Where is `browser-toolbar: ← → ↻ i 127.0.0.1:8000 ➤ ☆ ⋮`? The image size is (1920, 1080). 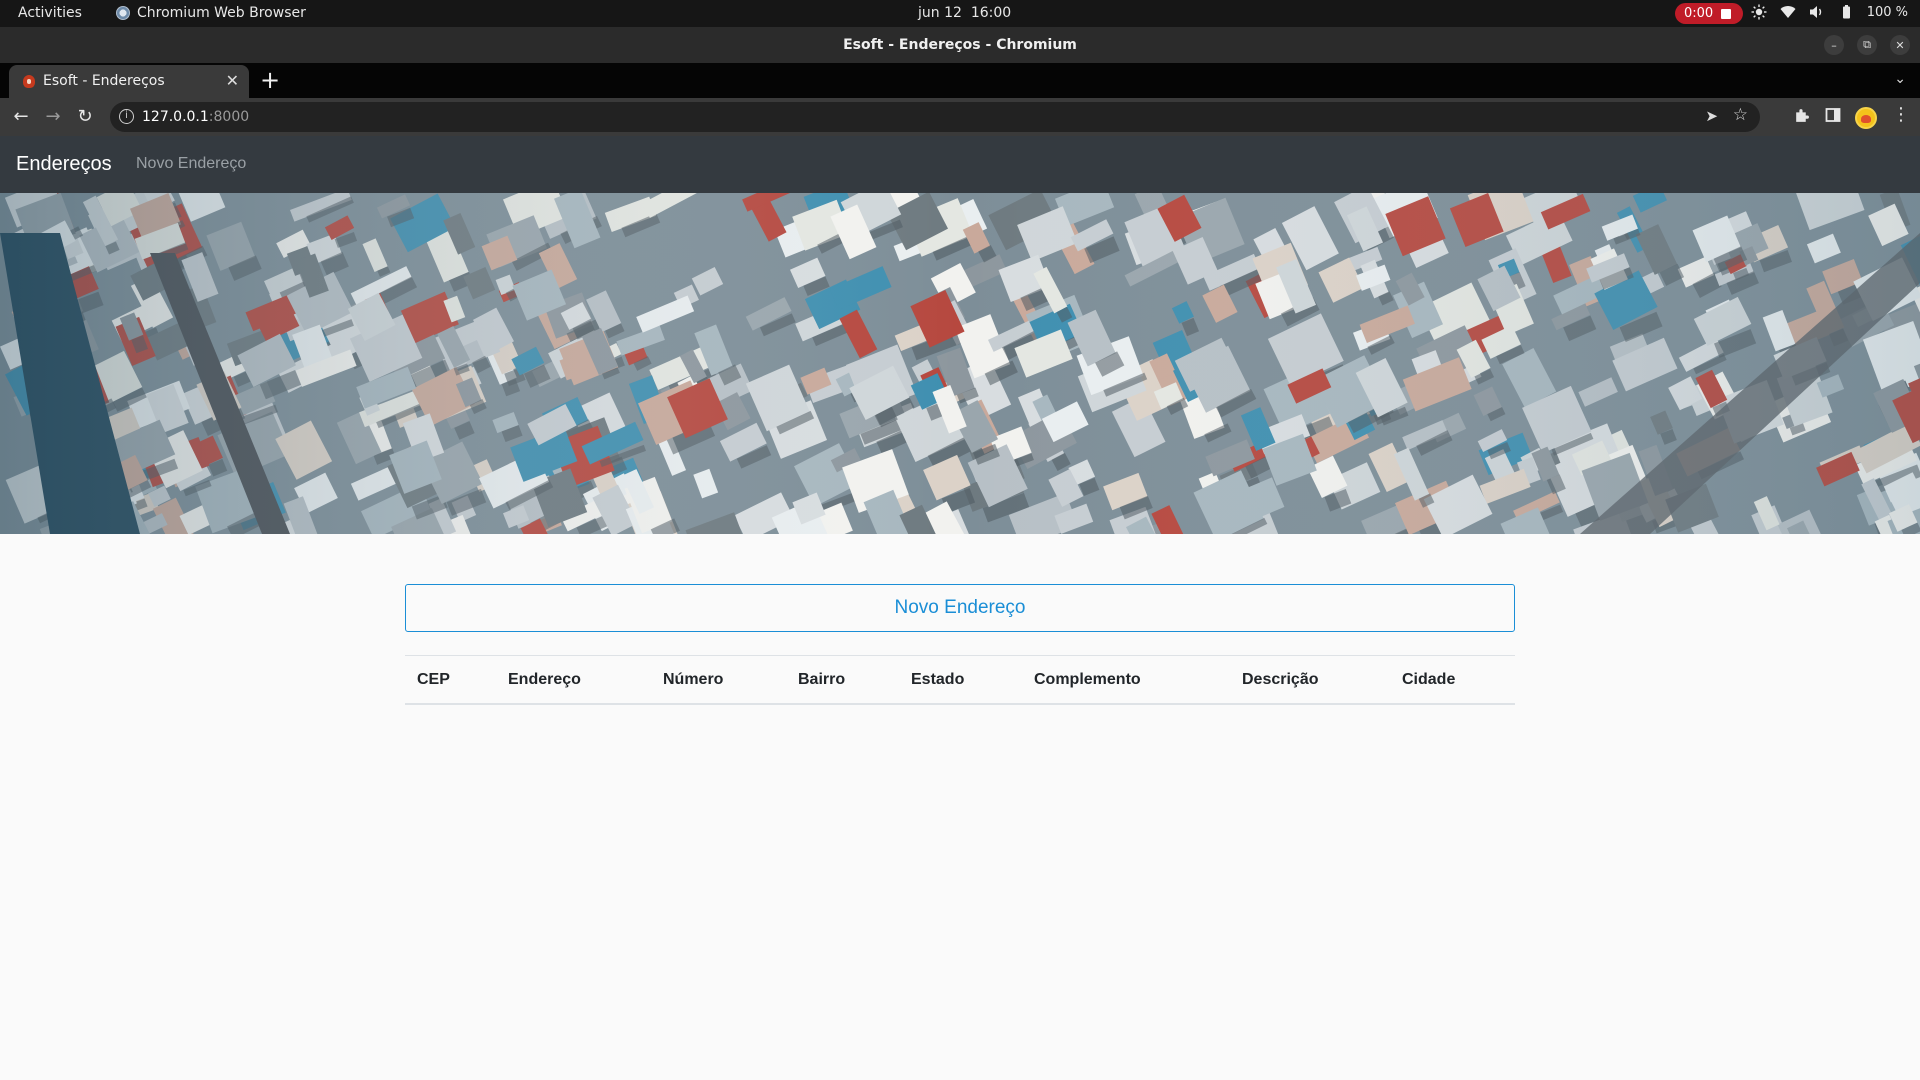
browser-toolbar: ← → ↻ i 127.0.0.1:8000 ➤ ☆ ⋮ is located at coordinates (960, 117).